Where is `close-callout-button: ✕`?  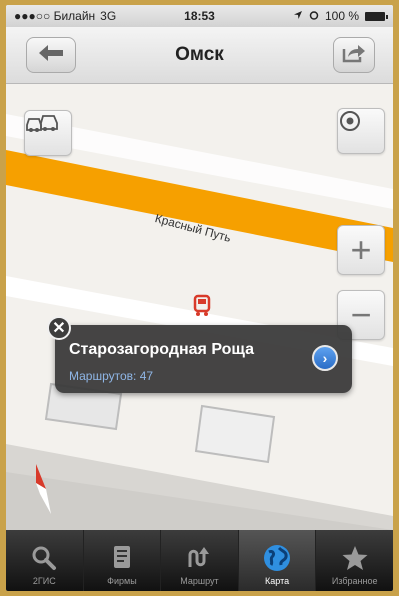 close-callout-button: ✕ is located at coordinates (59, 328).